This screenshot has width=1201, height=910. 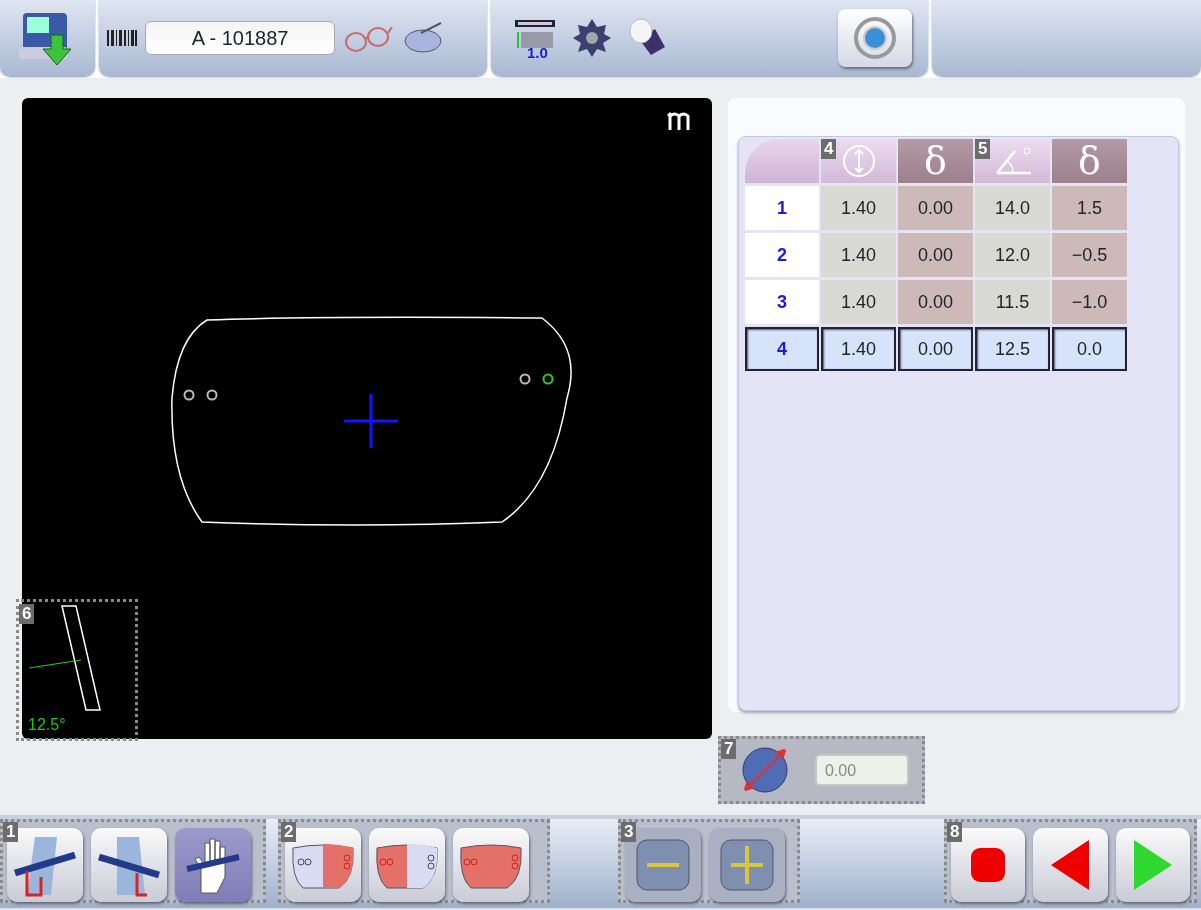 I want to click on lens-bowl-icon, so click(x=423, y=38).